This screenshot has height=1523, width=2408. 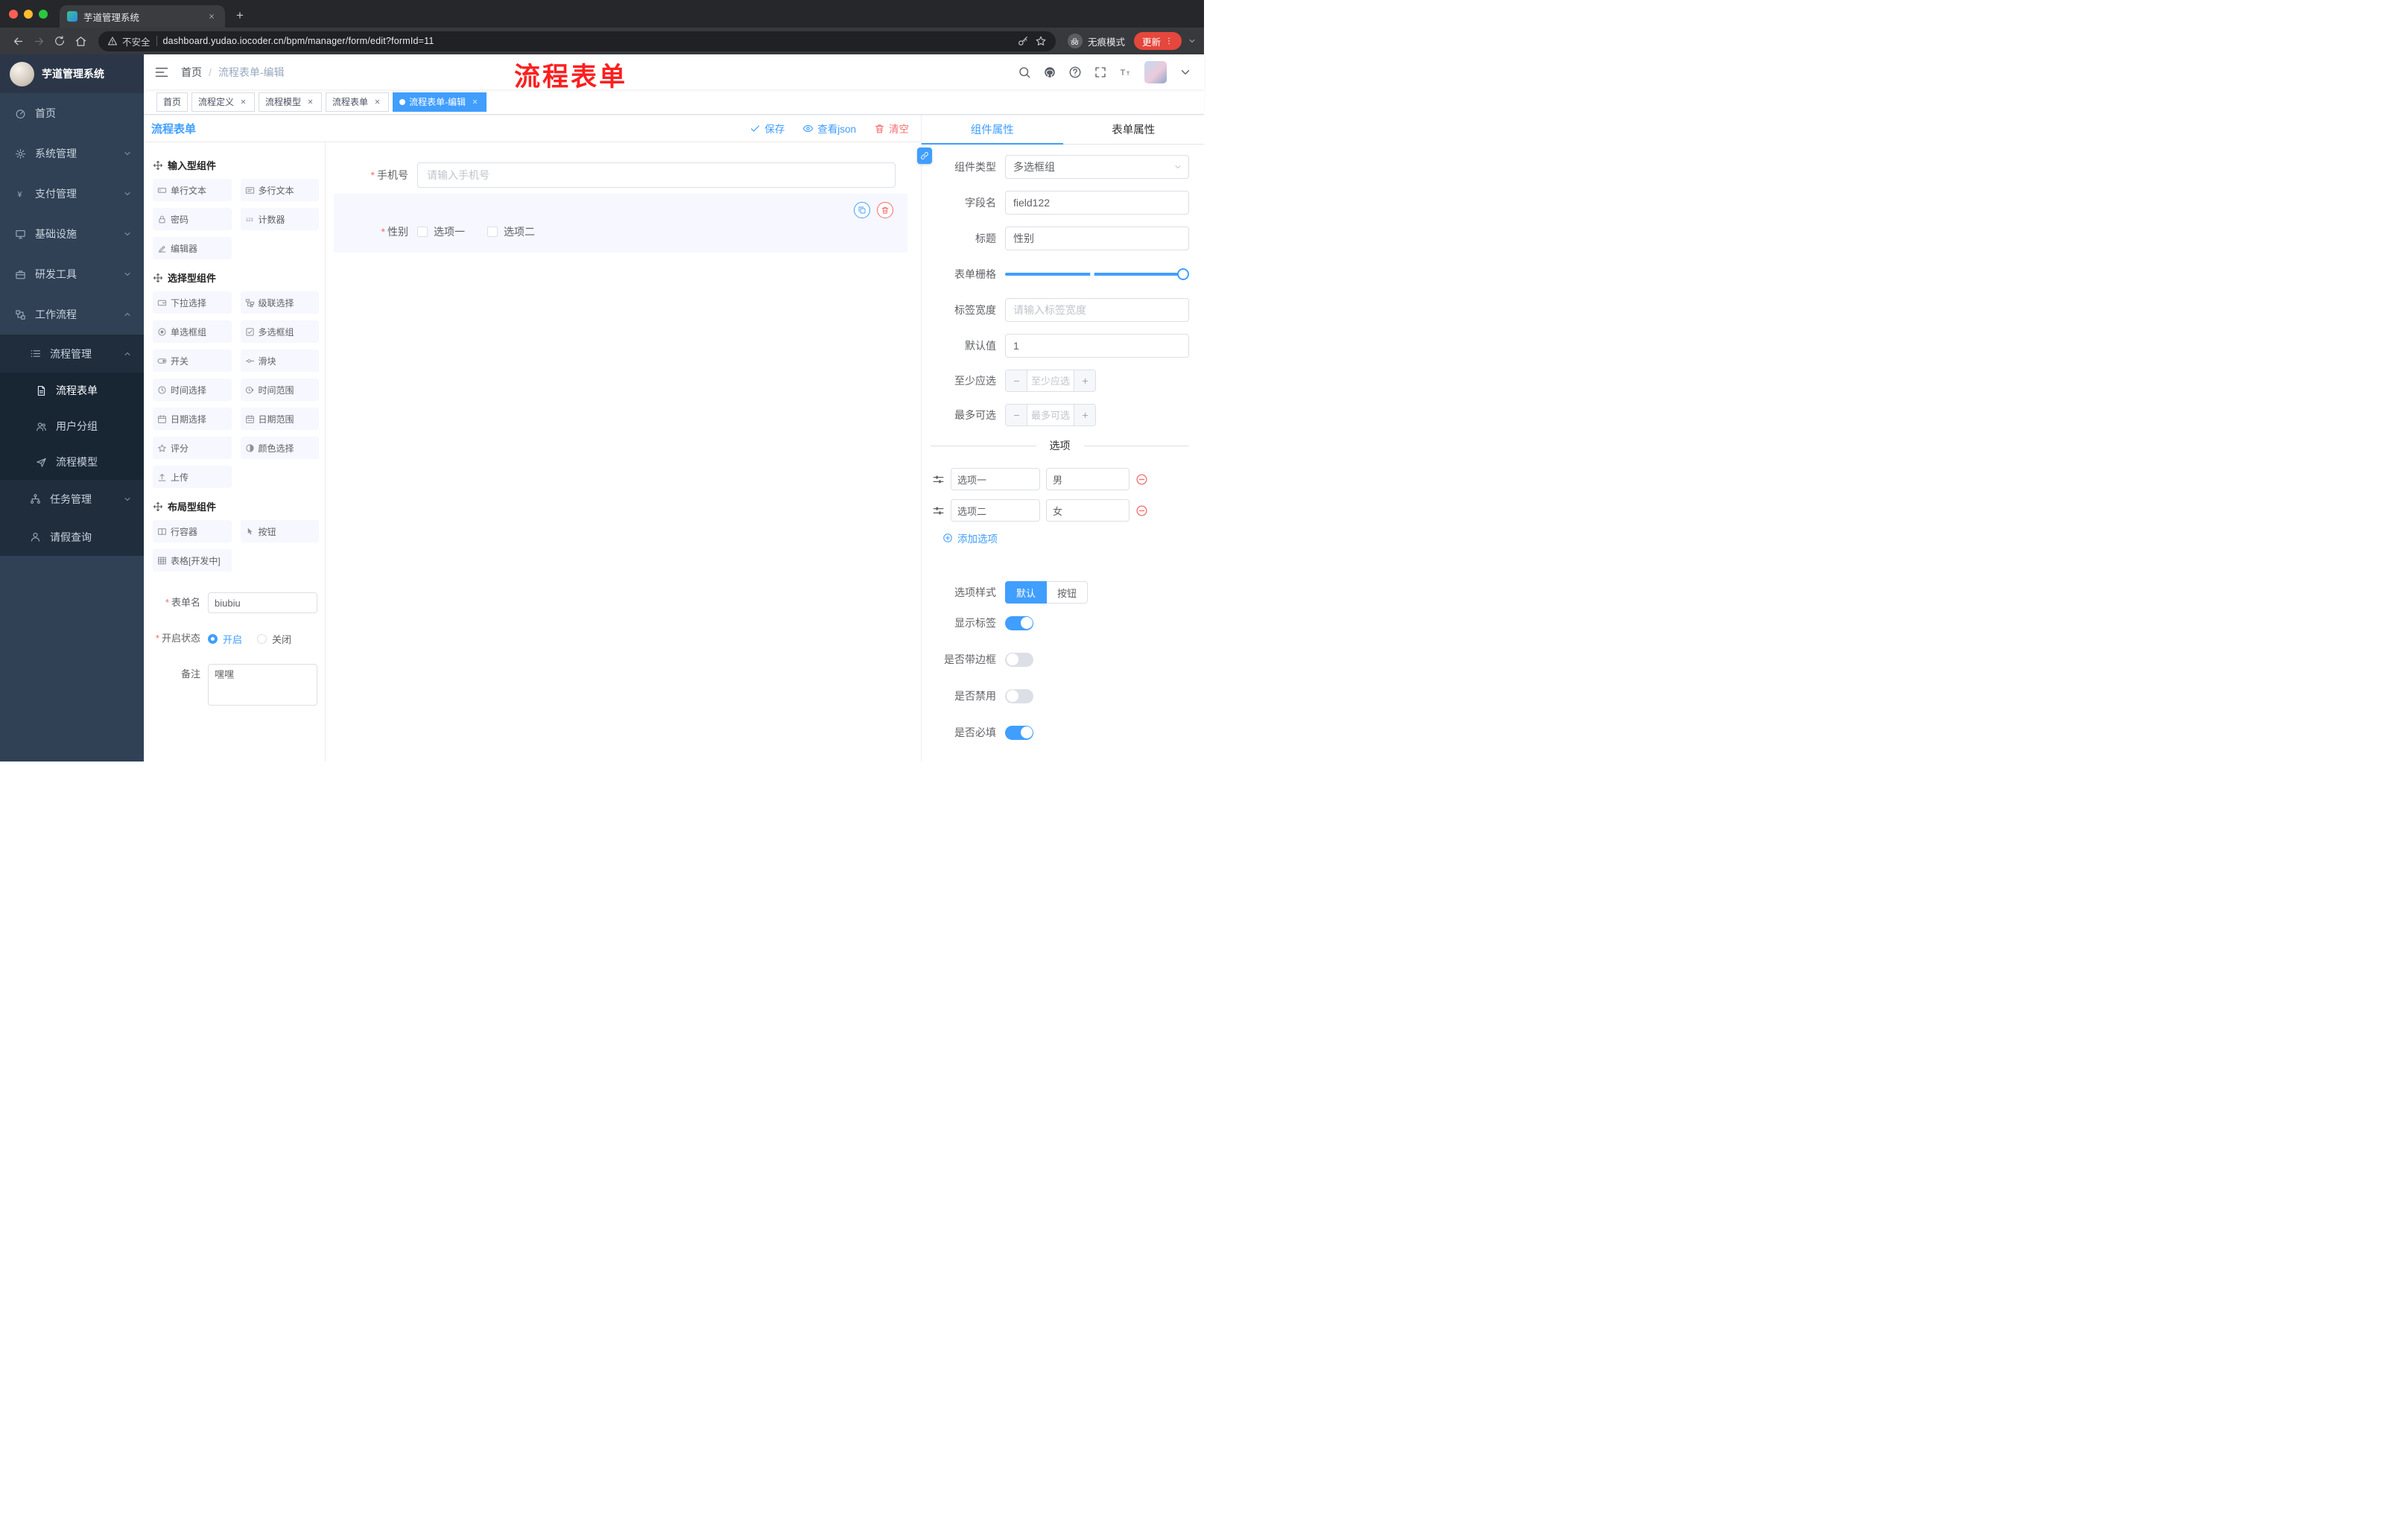 What do you see at coordinates (192, 248) in the screenshot?
I see `palette-item-editor: 编辑器` at bounding box center [192, 248].